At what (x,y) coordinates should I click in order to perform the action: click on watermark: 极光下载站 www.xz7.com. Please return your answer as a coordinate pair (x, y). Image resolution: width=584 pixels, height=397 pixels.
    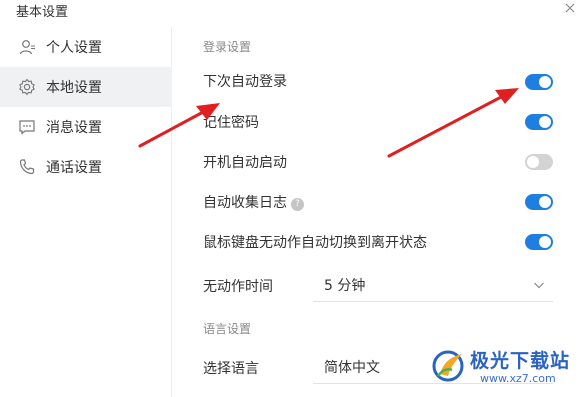
    Looking at the image, I should click on (505, 369).